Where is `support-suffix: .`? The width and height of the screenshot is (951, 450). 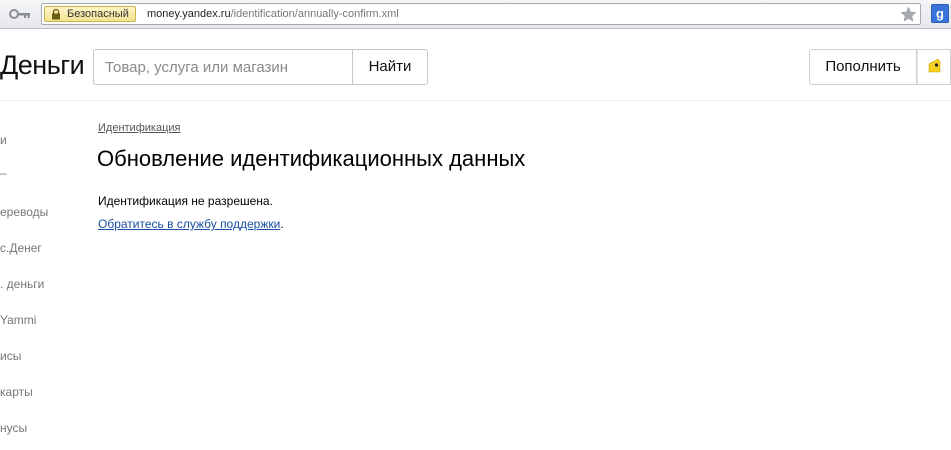
support-suffix: . is located at coordinates (282, 224).